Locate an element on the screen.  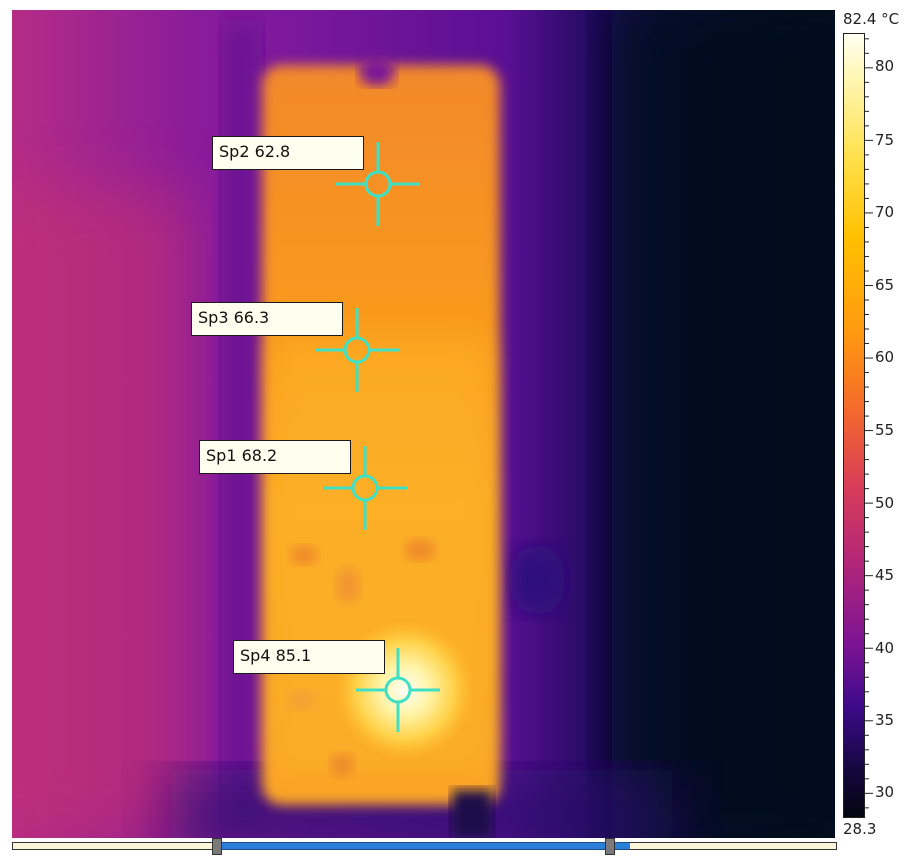
colorbar-max-label: 82.4 °C is located at coordinates (871, 19).